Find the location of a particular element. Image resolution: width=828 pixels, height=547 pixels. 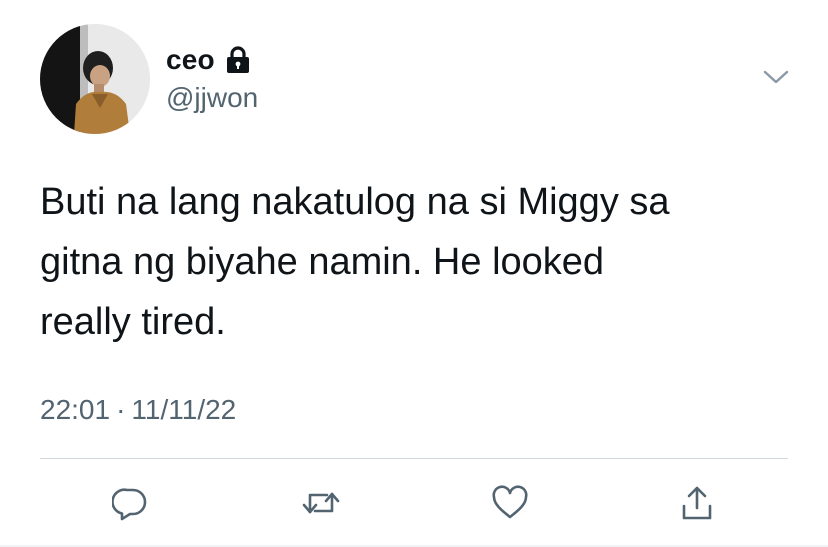

speech-bubble-icon is located at coordinates (129, 504).